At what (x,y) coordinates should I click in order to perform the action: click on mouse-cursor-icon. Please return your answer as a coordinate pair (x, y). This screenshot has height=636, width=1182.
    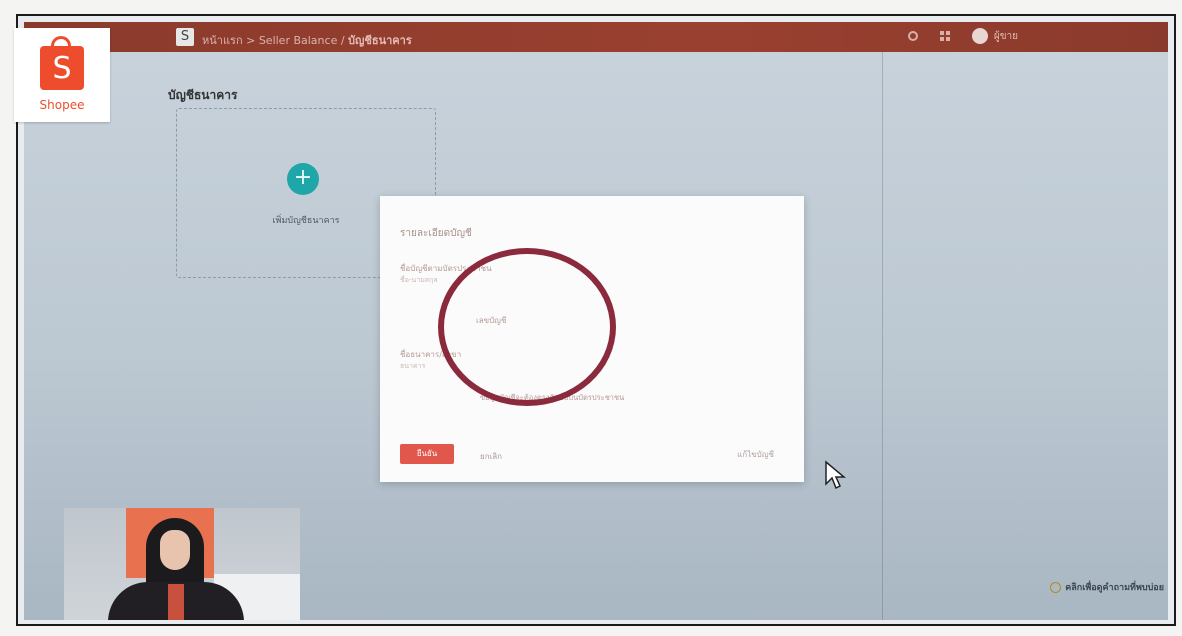
    Looking at the image, I should click on (835, 475).